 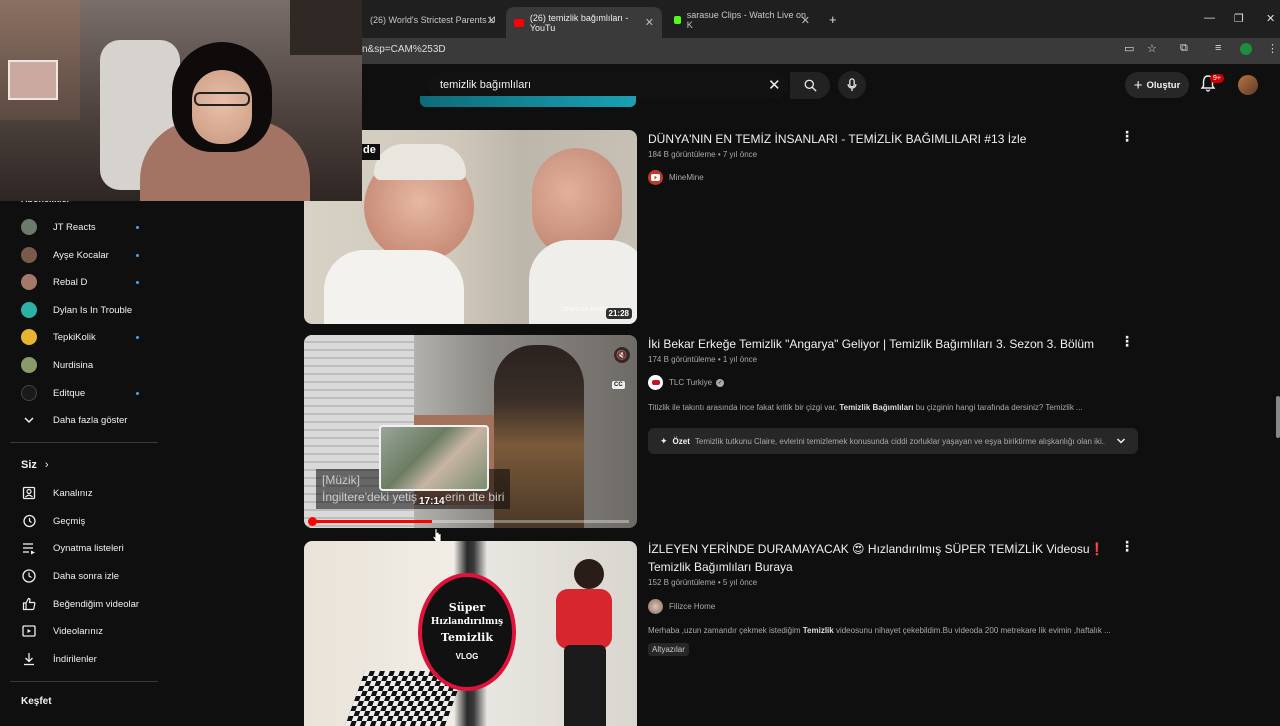 What do you see at coordinates (858, 549) in the screenshot?
I see `heart-eyes-emoji-icon: 😍` at bounding box center [858, 549].